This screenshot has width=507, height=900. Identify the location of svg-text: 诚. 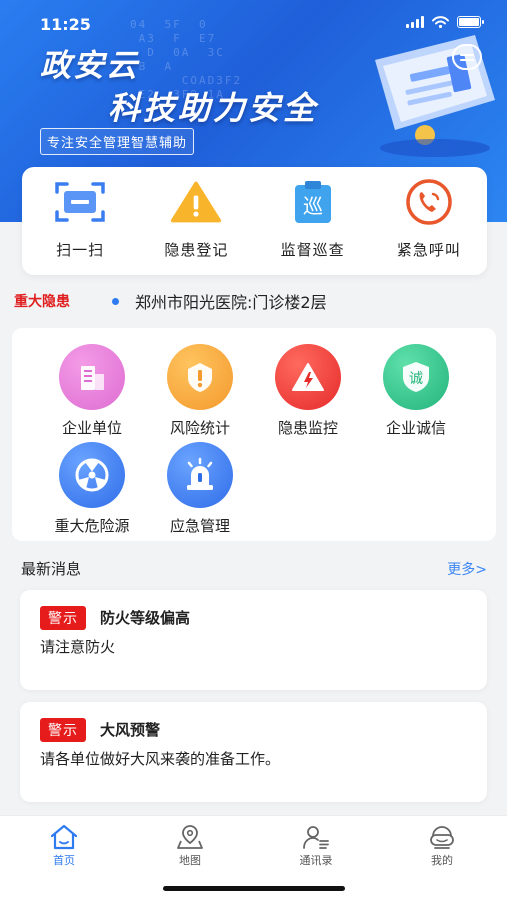
(416, 379).